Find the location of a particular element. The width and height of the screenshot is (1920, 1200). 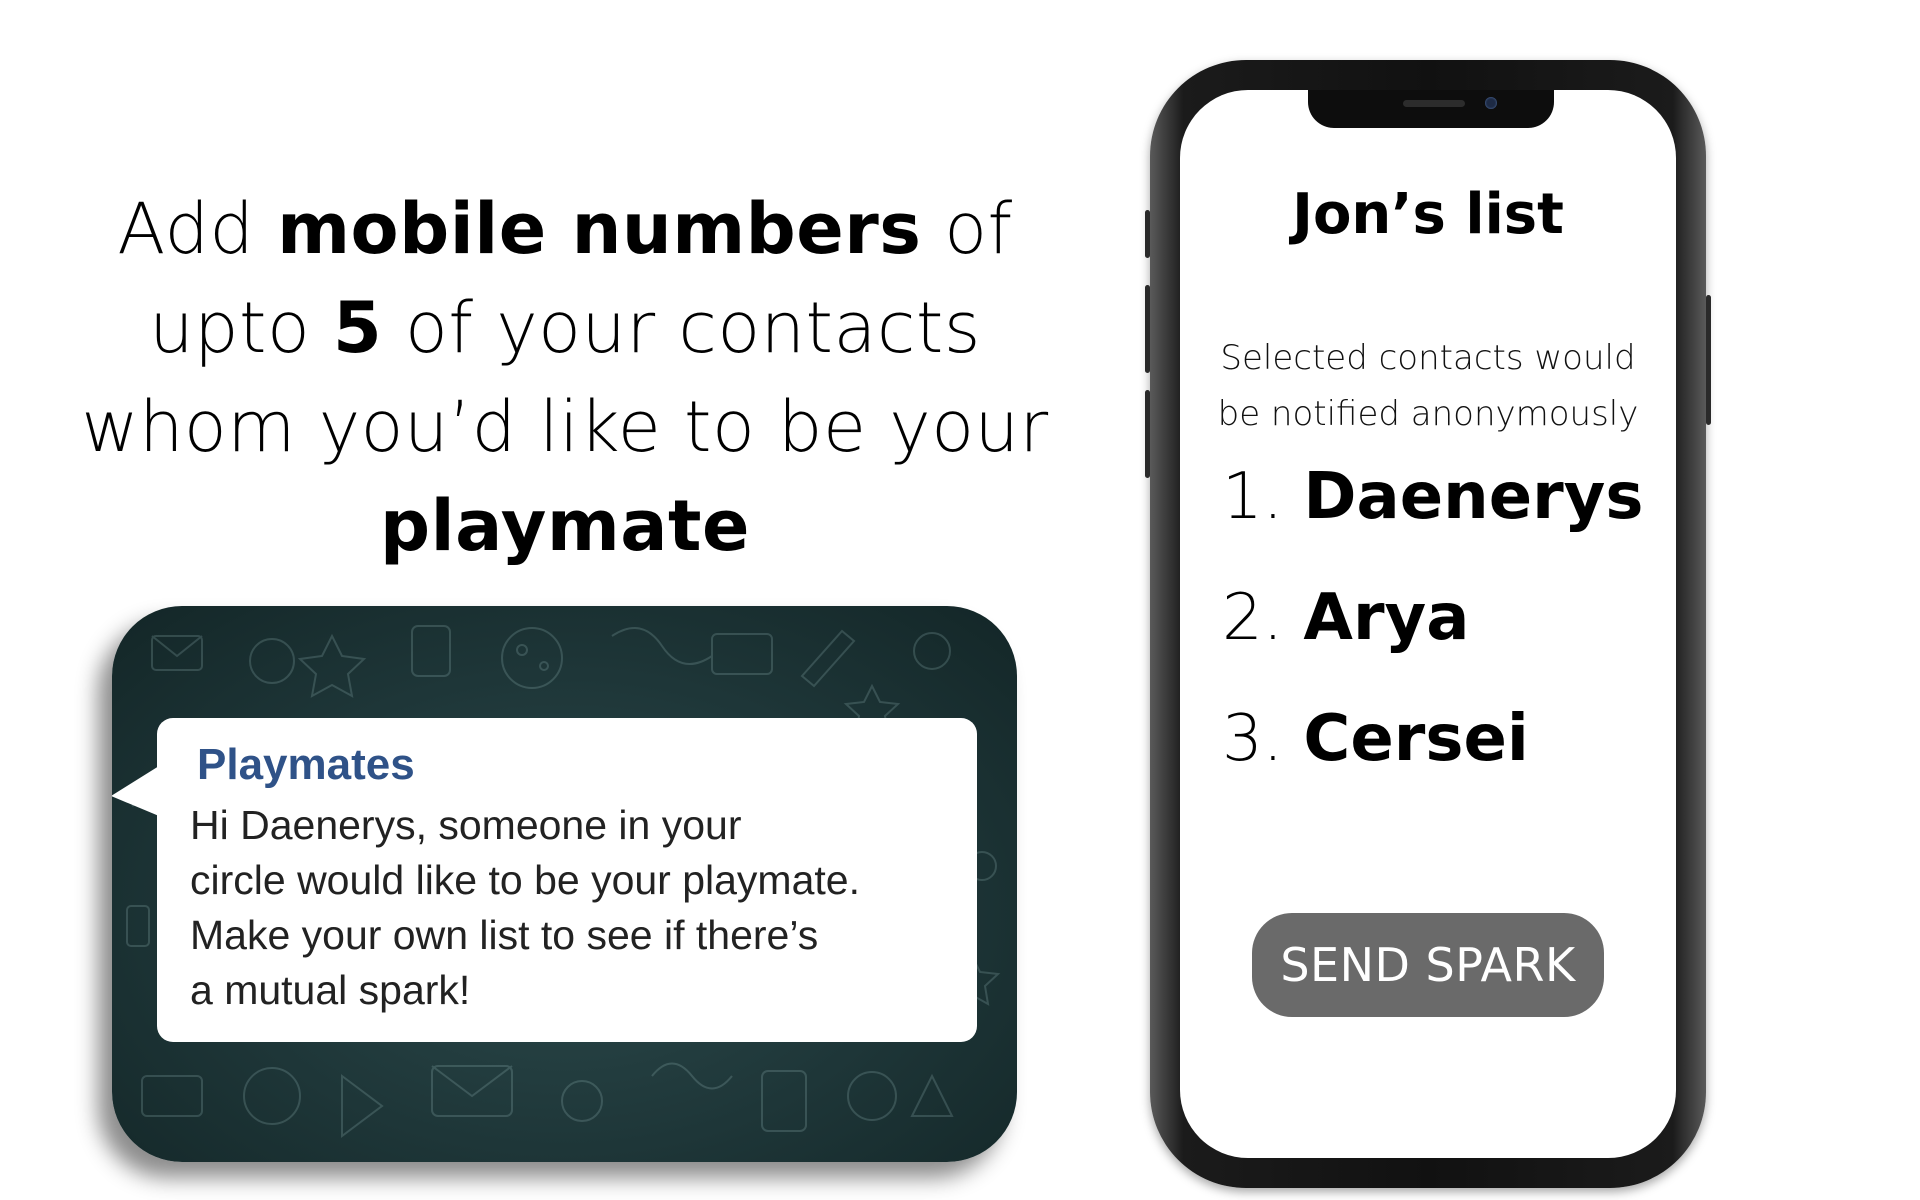

contact-item: 3. Cersei is located at coordinates (1432, 762).